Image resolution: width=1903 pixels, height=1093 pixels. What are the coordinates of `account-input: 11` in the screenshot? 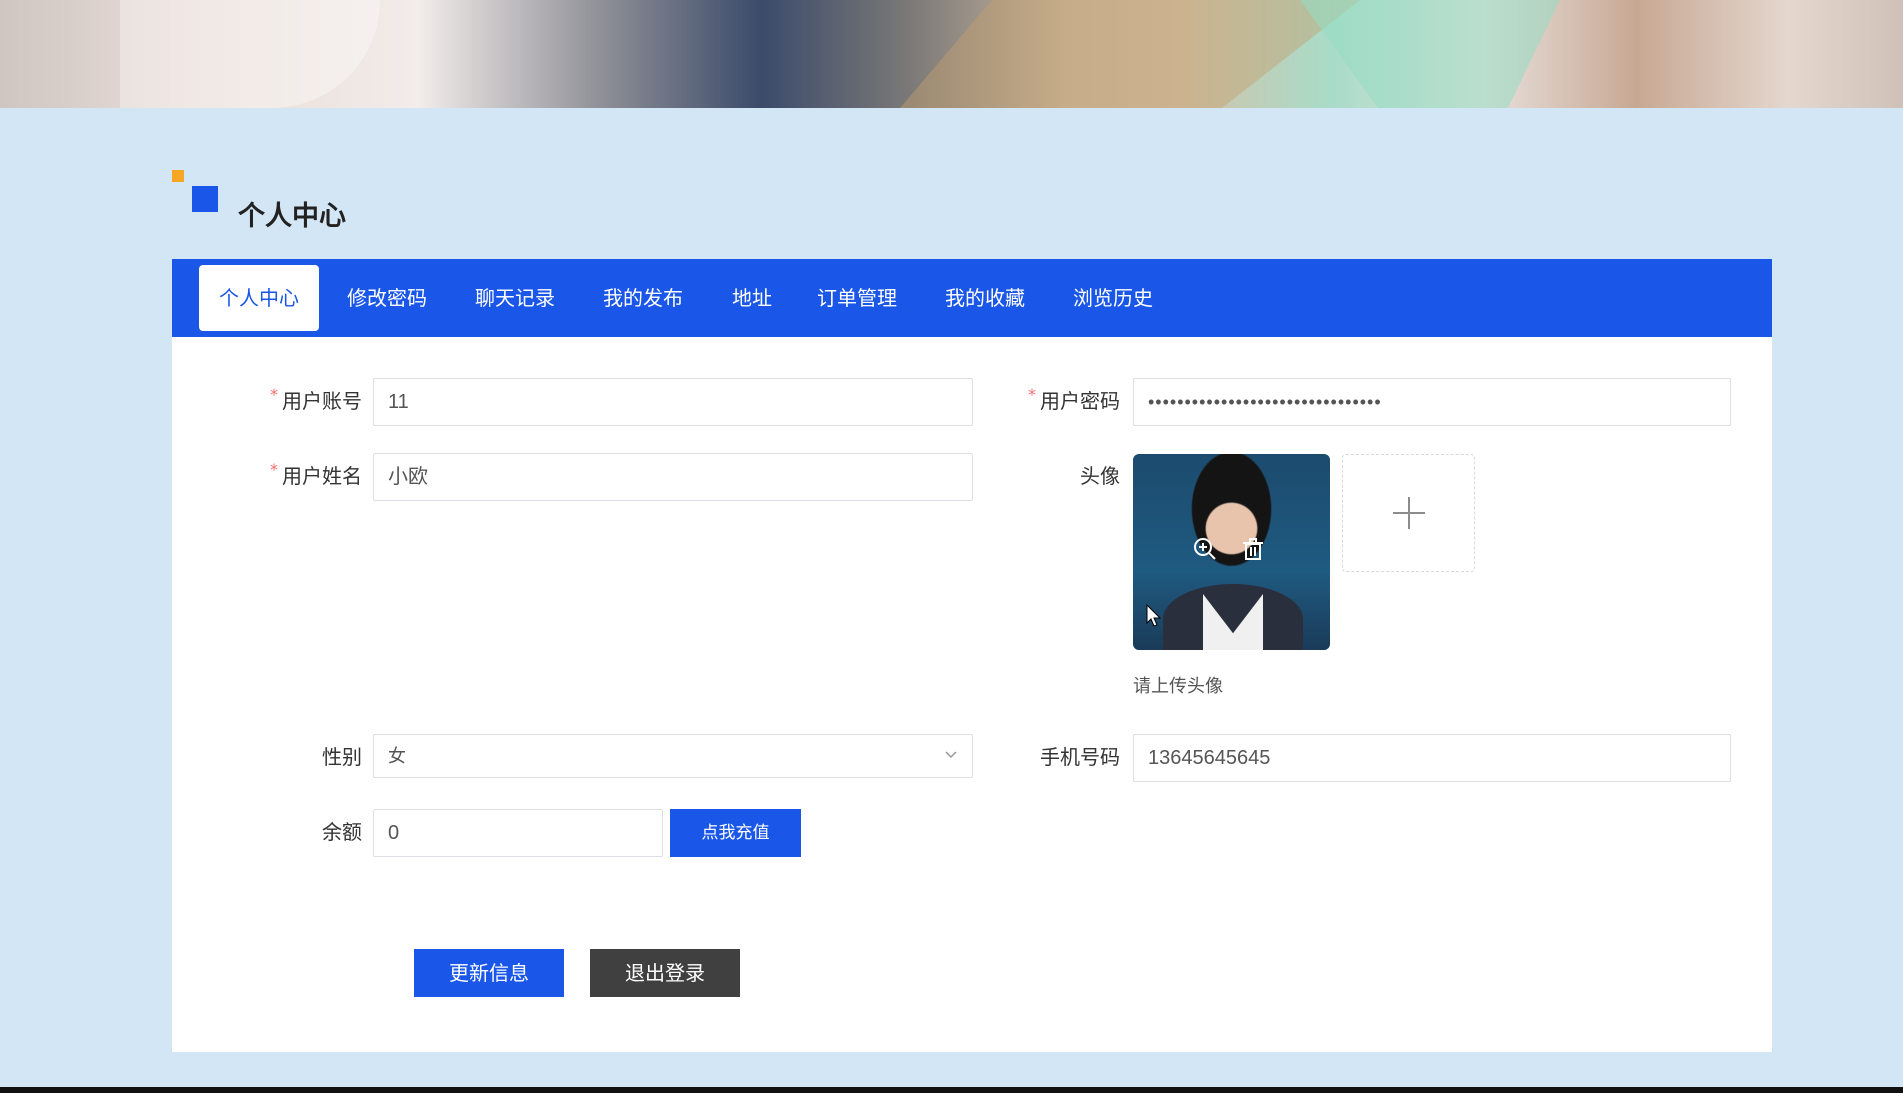 It's located at (673, 402).